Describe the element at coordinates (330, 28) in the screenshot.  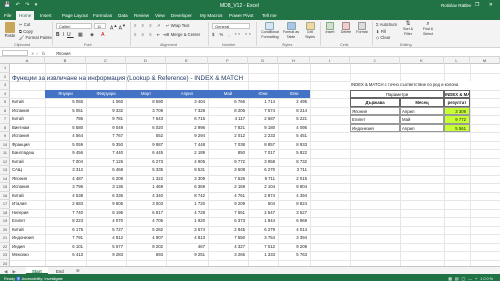
I see `insert-cells-button: Insert` at that location.